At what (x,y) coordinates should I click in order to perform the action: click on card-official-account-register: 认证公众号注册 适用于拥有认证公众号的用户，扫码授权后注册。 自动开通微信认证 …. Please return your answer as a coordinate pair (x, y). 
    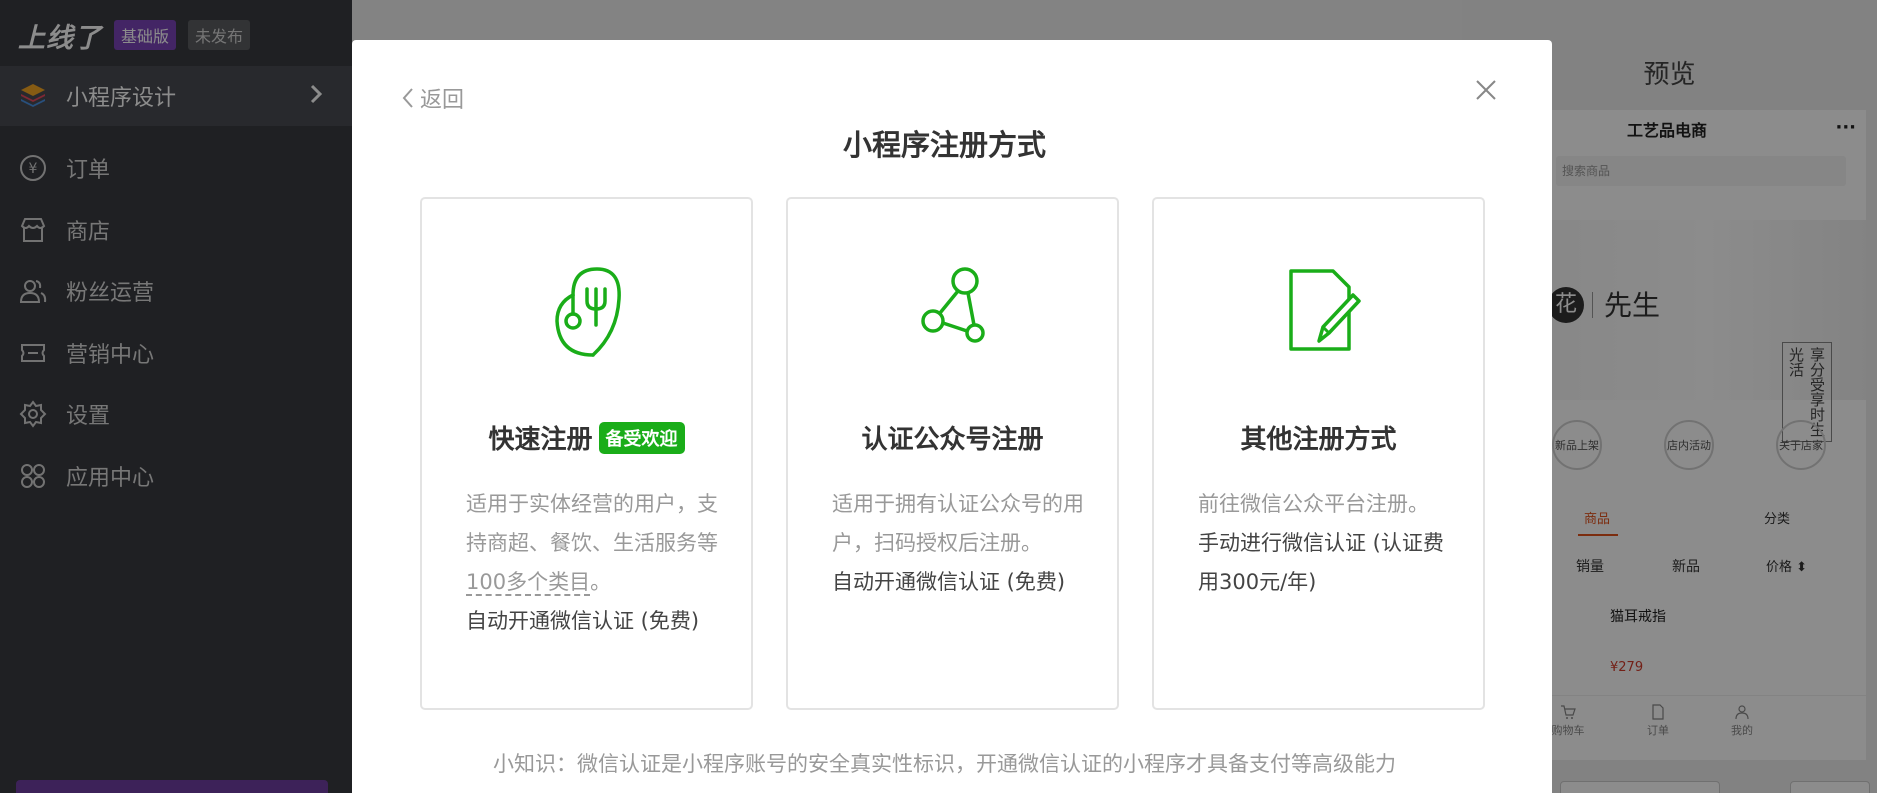
    Looking at the image, I should click on (952, 453).